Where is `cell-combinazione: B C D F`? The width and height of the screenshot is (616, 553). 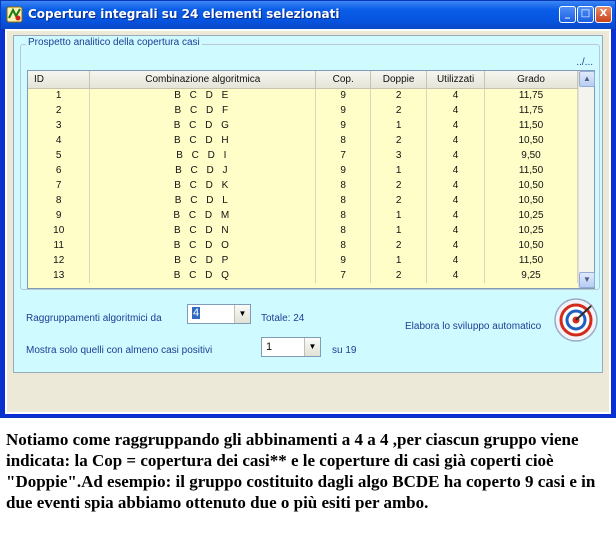
cell-combinazione: B C D F is located at coordinates (203, 110).